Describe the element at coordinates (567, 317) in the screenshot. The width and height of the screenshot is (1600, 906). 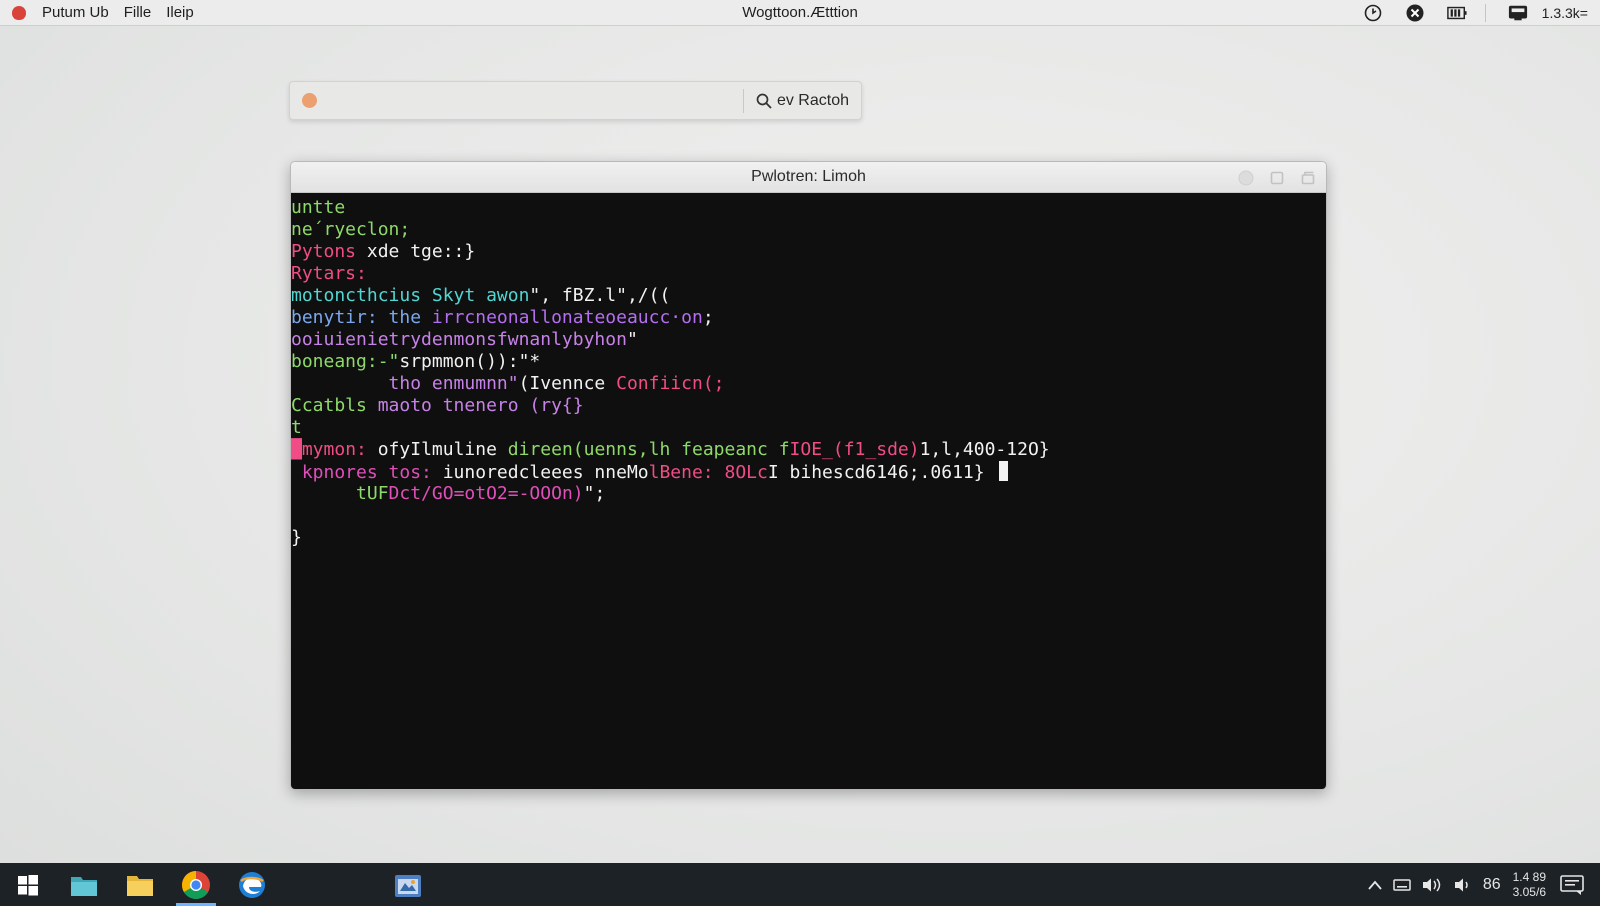
I see `terminal-text-segment: irrcneonallonateoeaucc·on` at that location.